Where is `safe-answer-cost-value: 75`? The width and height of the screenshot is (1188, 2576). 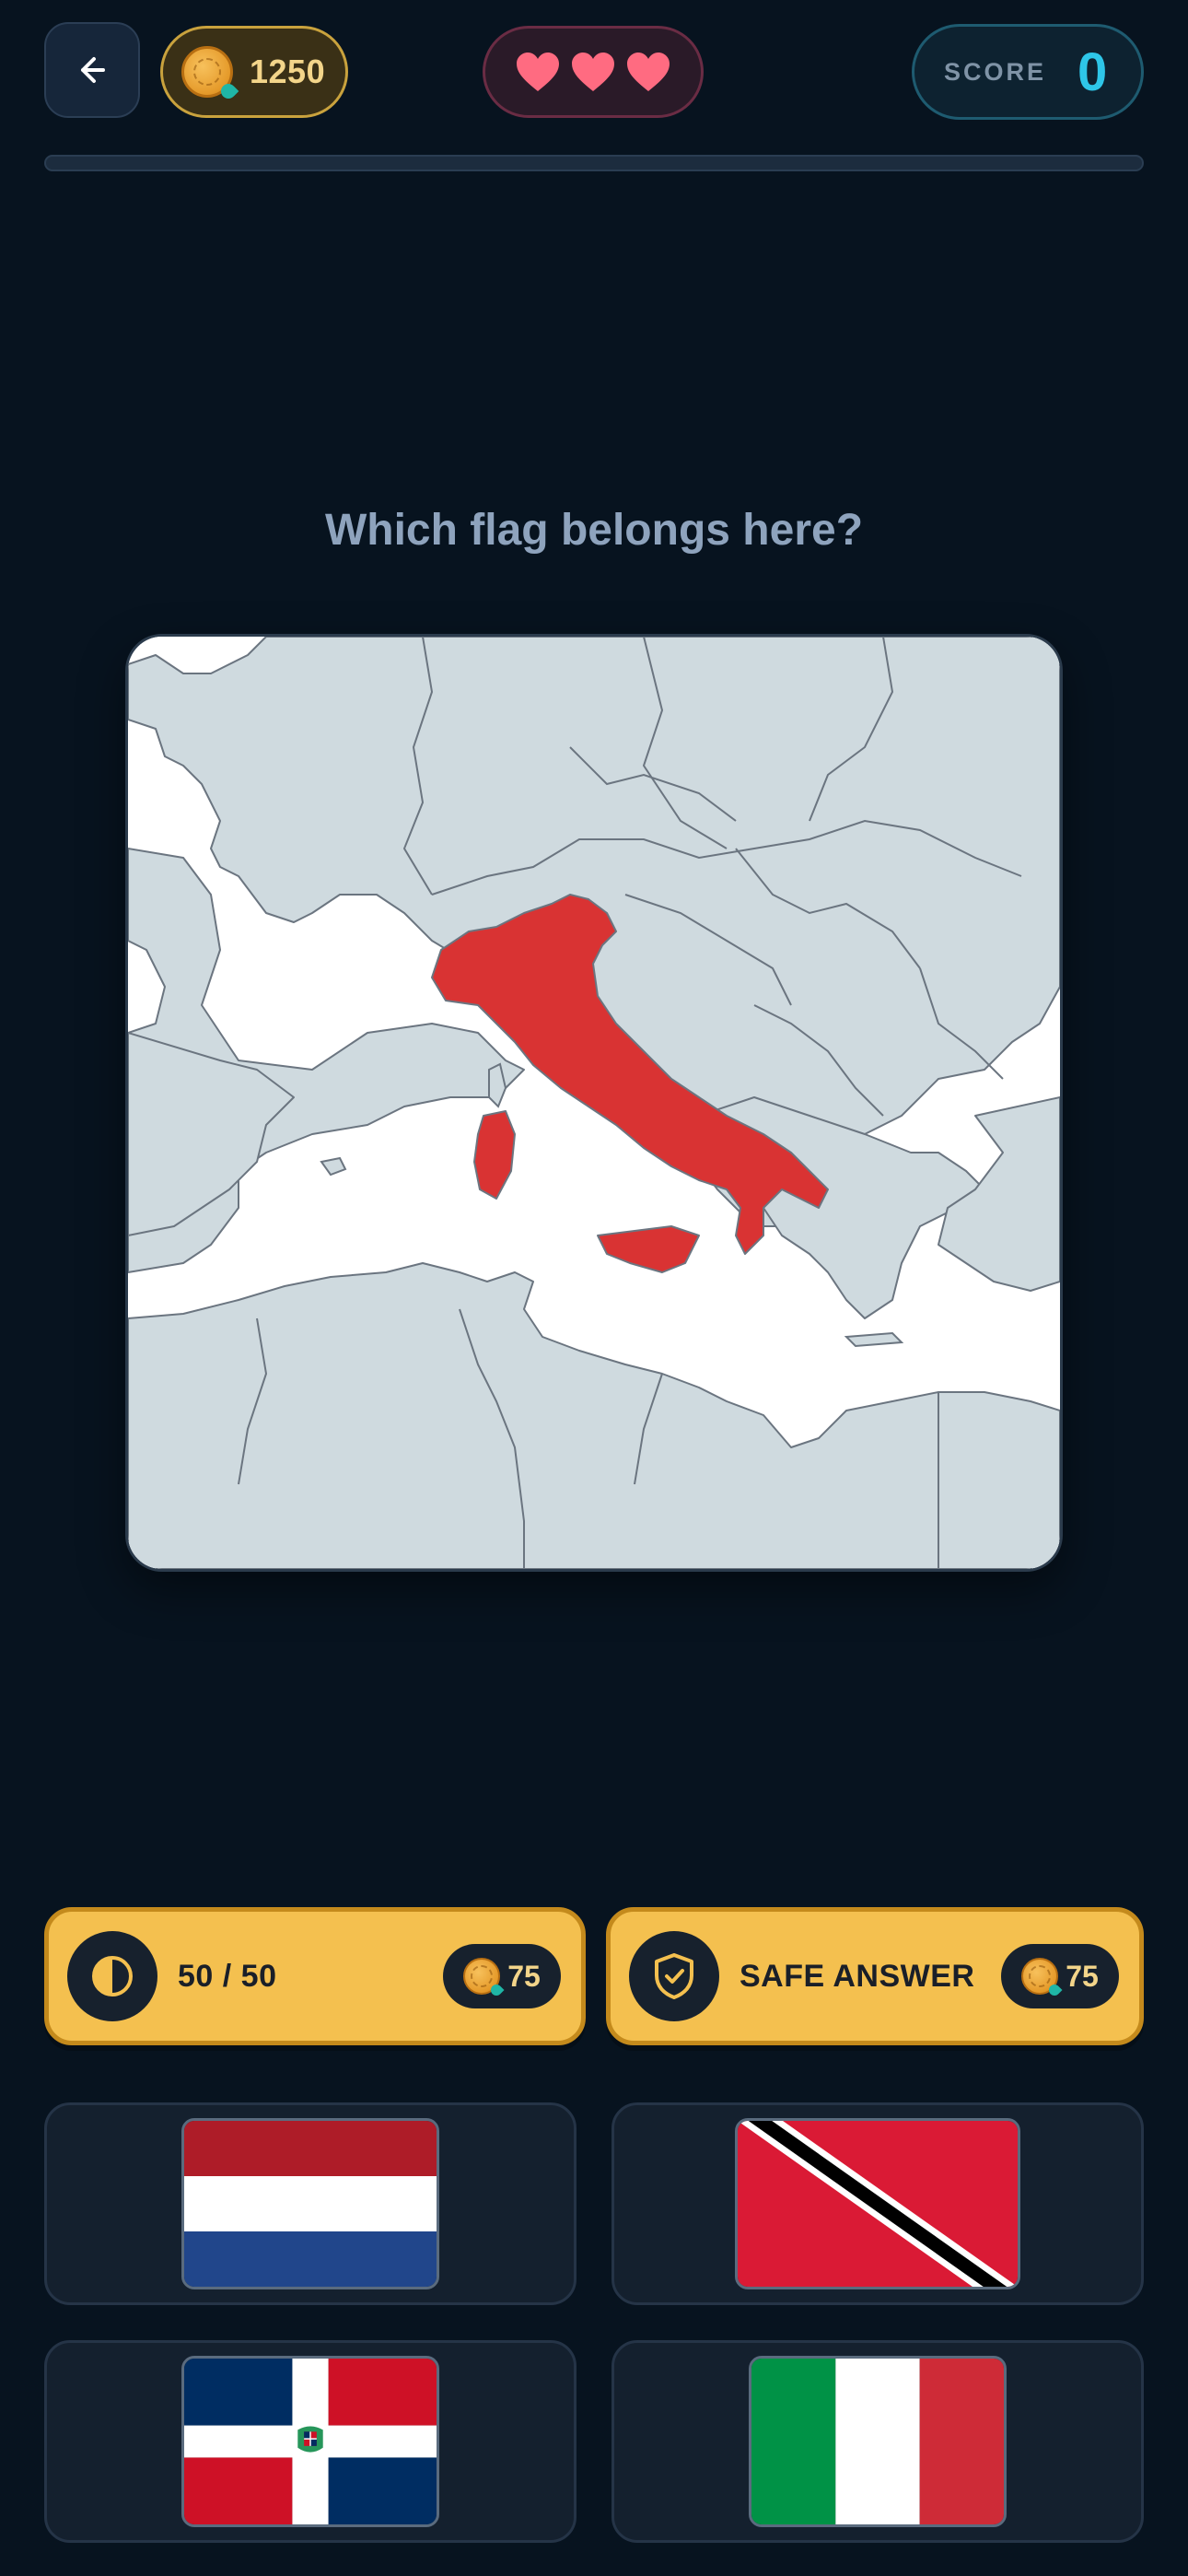 safe-answer-cost-value: 75 is located at coordinates (1082, 1976).